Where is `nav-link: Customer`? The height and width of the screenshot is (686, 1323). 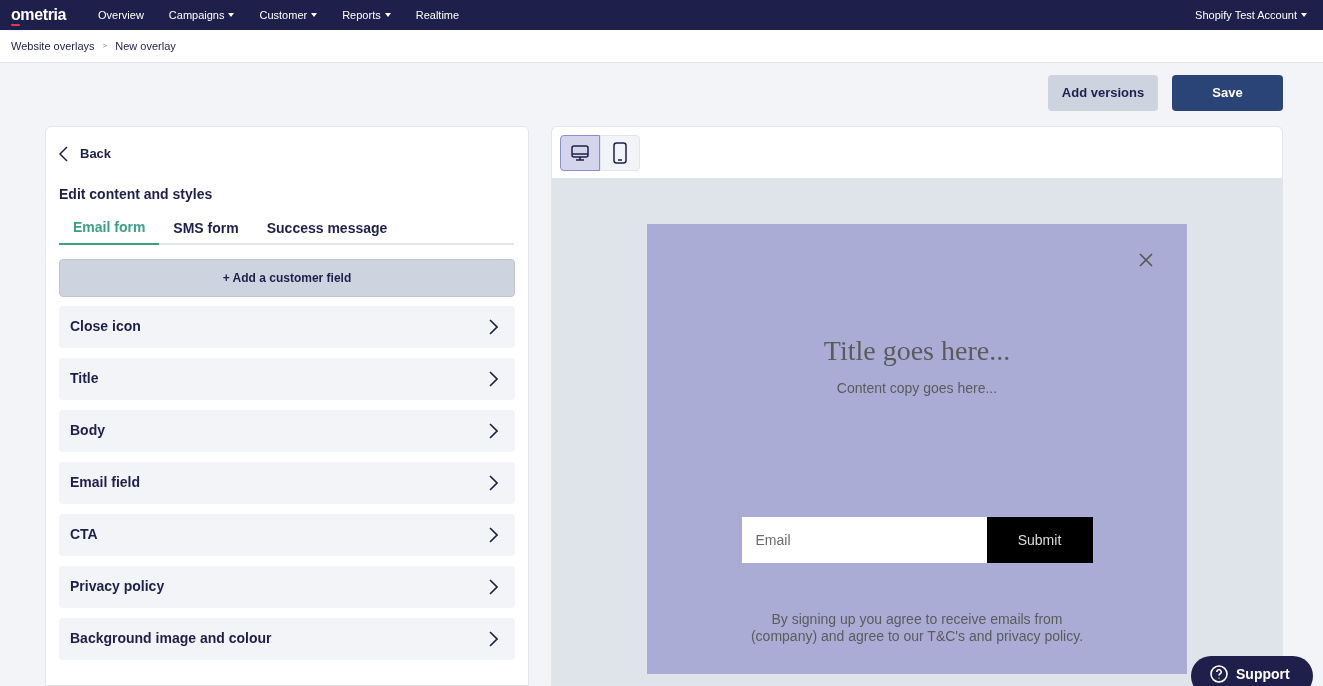 nav-link: Customer is located at coordinates (288, 15).